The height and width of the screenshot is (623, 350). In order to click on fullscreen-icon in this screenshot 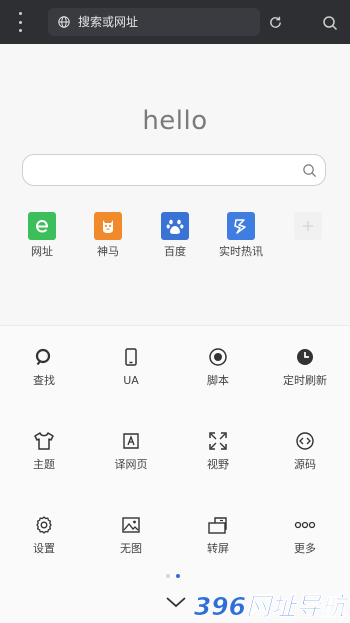, I will do `click(218, 441)`.